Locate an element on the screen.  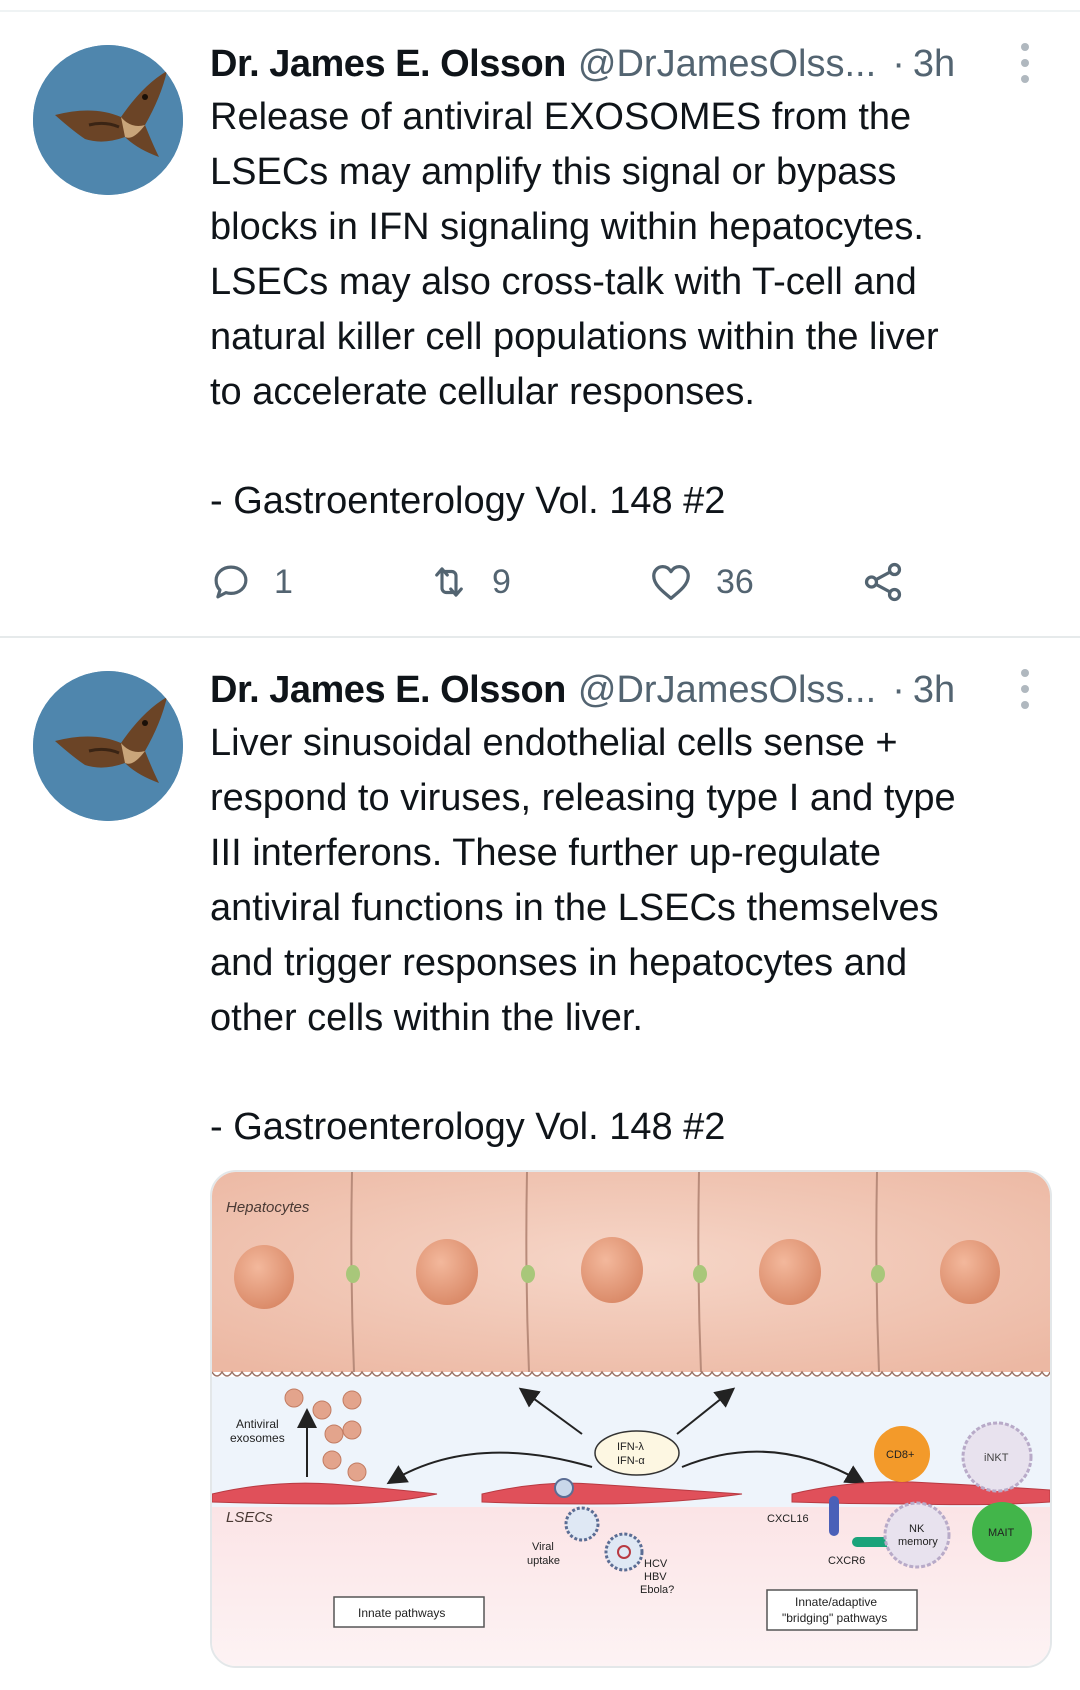
reply-icon is located at coordinates (231, 582).